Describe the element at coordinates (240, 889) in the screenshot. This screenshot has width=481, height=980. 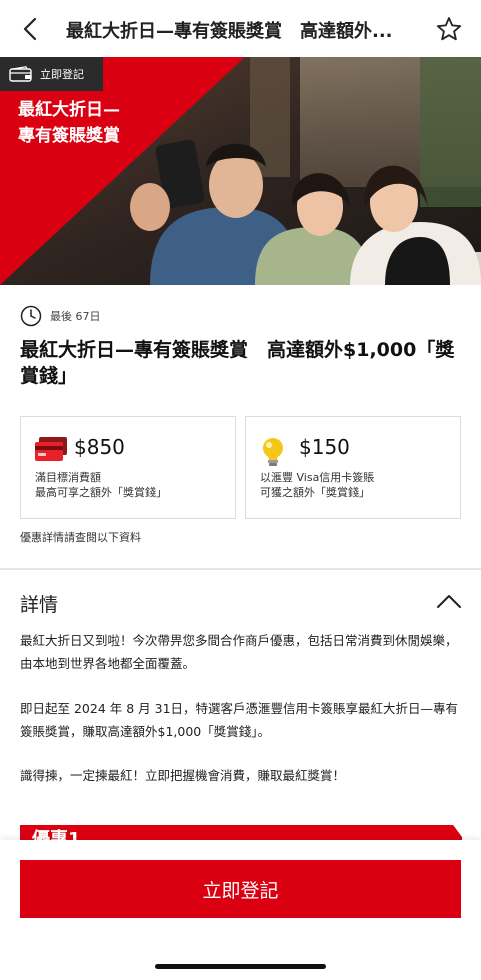
I see `register-now-button: 立即登記` at that location.